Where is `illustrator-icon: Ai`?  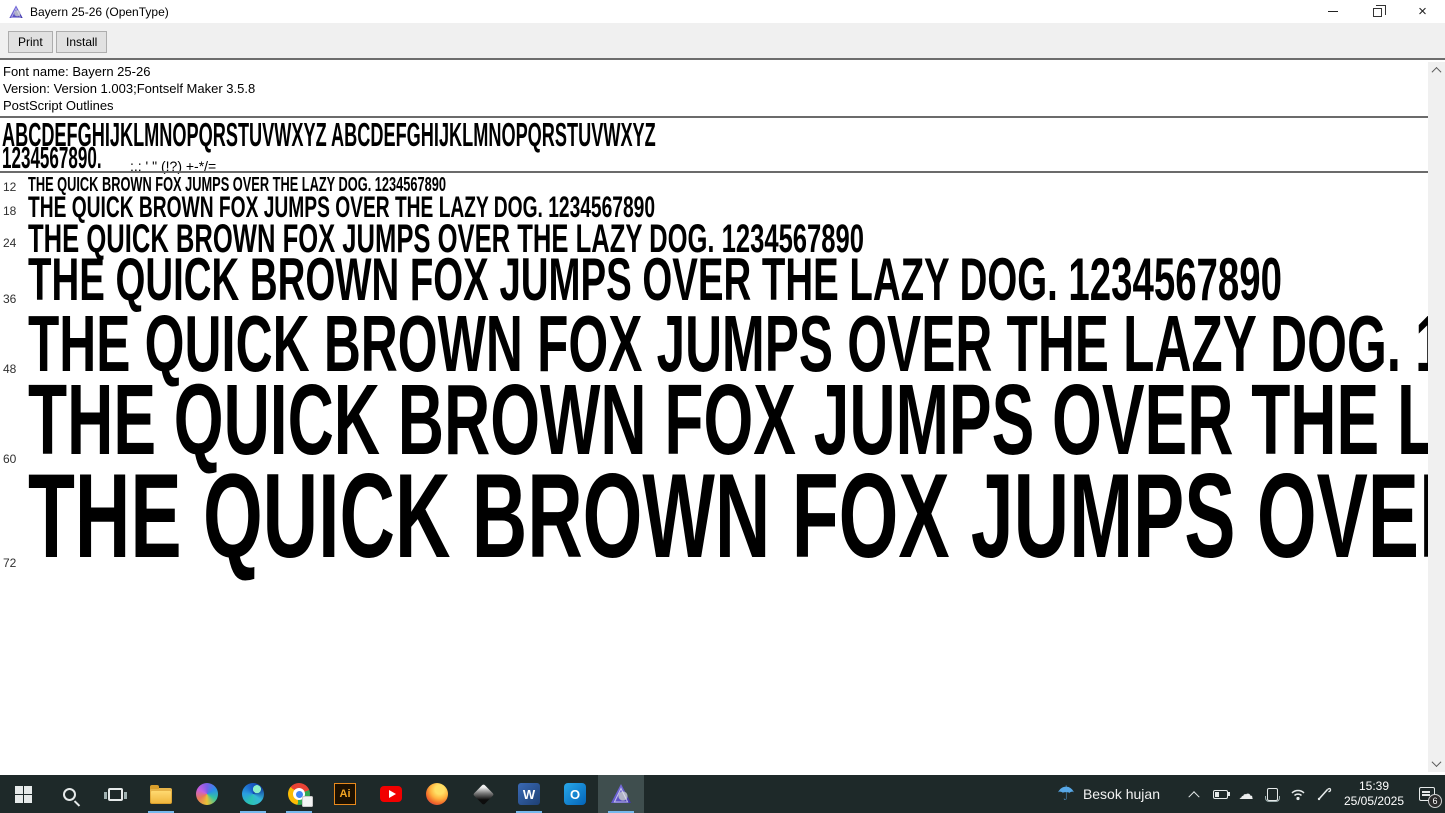 illustrator-icon: Ai is located at coordinates (345, 794).